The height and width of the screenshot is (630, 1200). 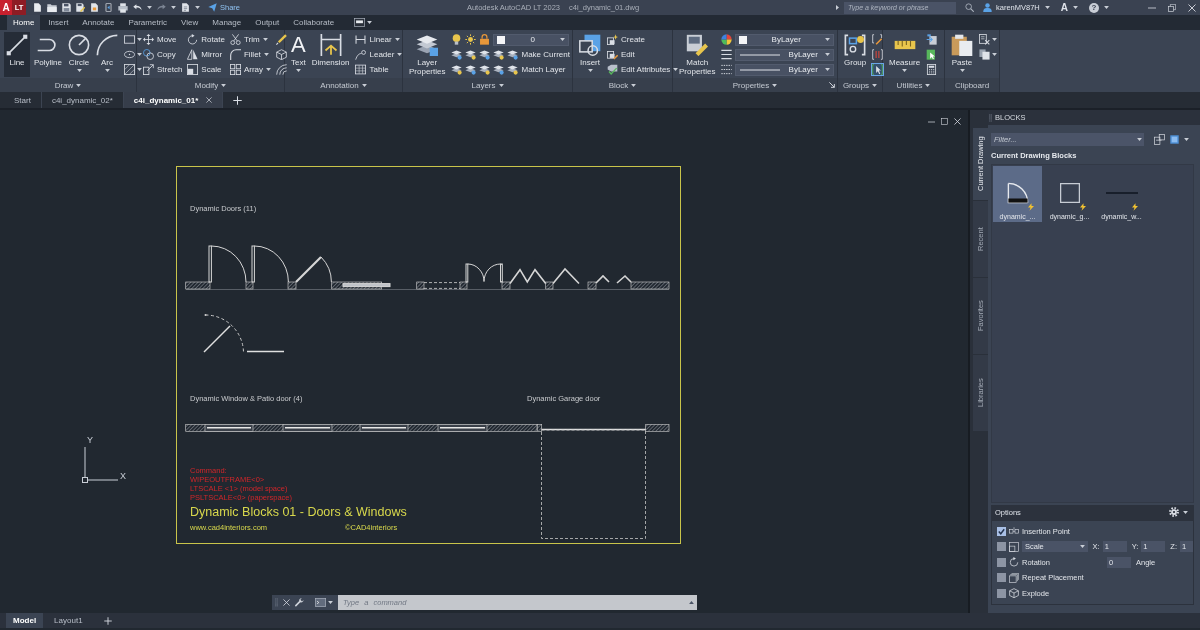 What do you see at coordinates (129, 69) in the screenshot?
I see `hatched-square-icon` at bounding box center [129, 69].